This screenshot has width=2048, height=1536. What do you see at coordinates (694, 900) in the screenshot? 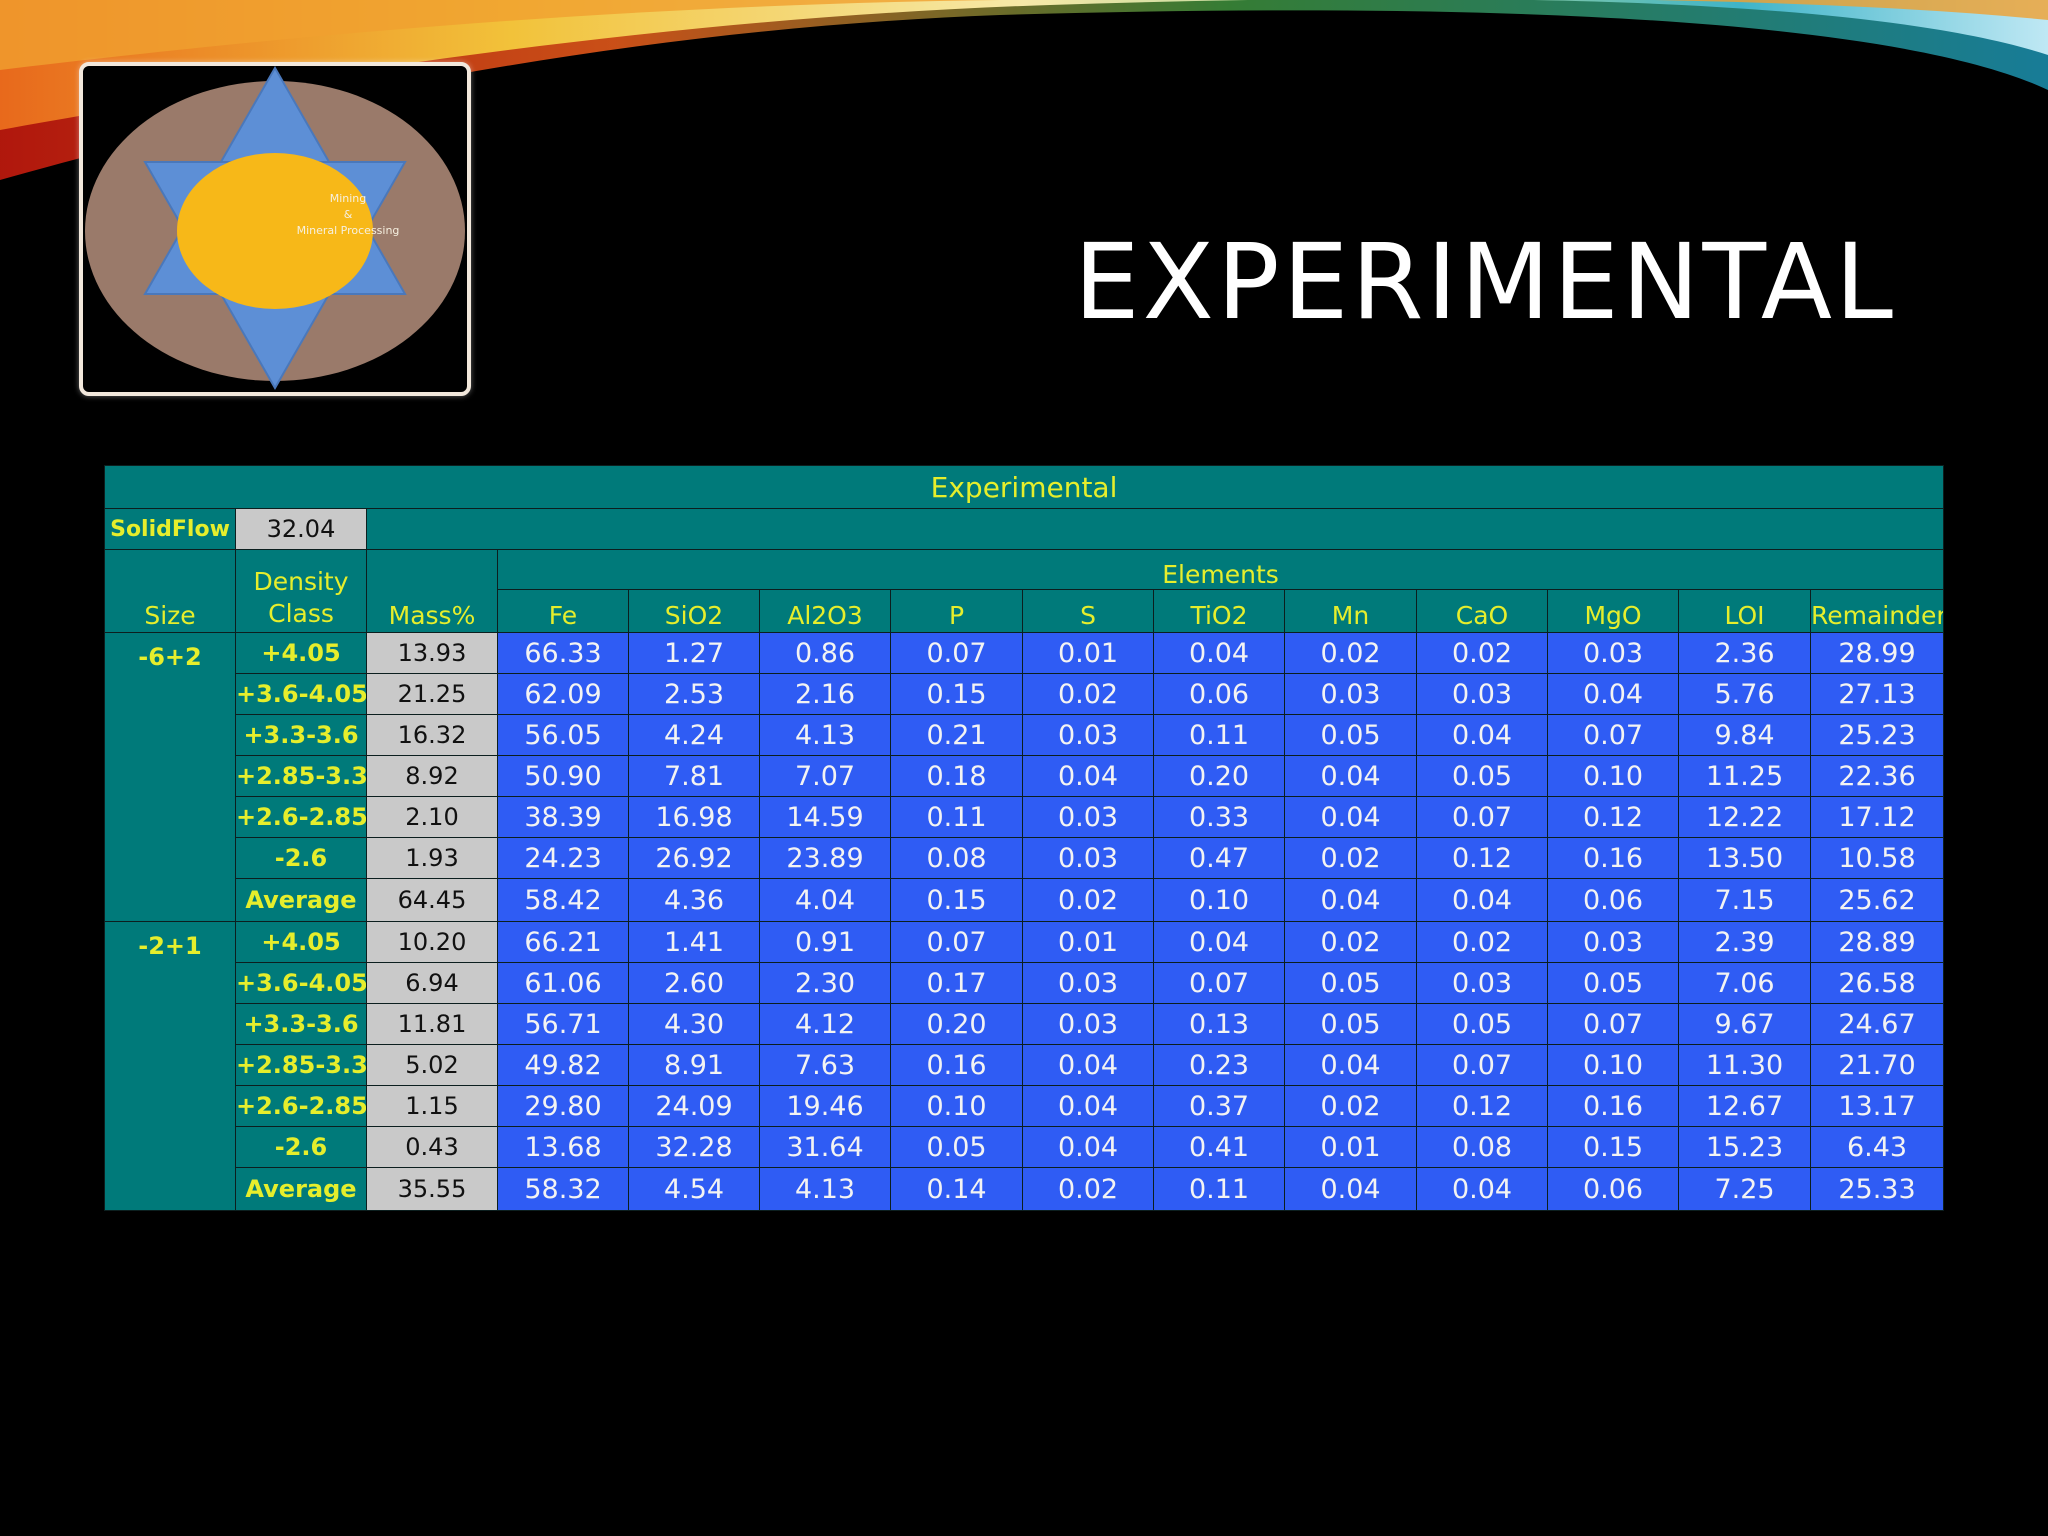
I see `value-cell: 4.36` at bounding box center [694, 900].